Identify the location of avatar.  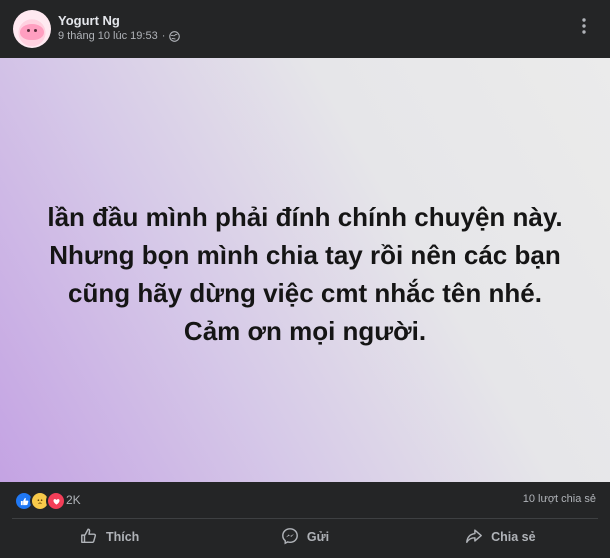
(32, 29).